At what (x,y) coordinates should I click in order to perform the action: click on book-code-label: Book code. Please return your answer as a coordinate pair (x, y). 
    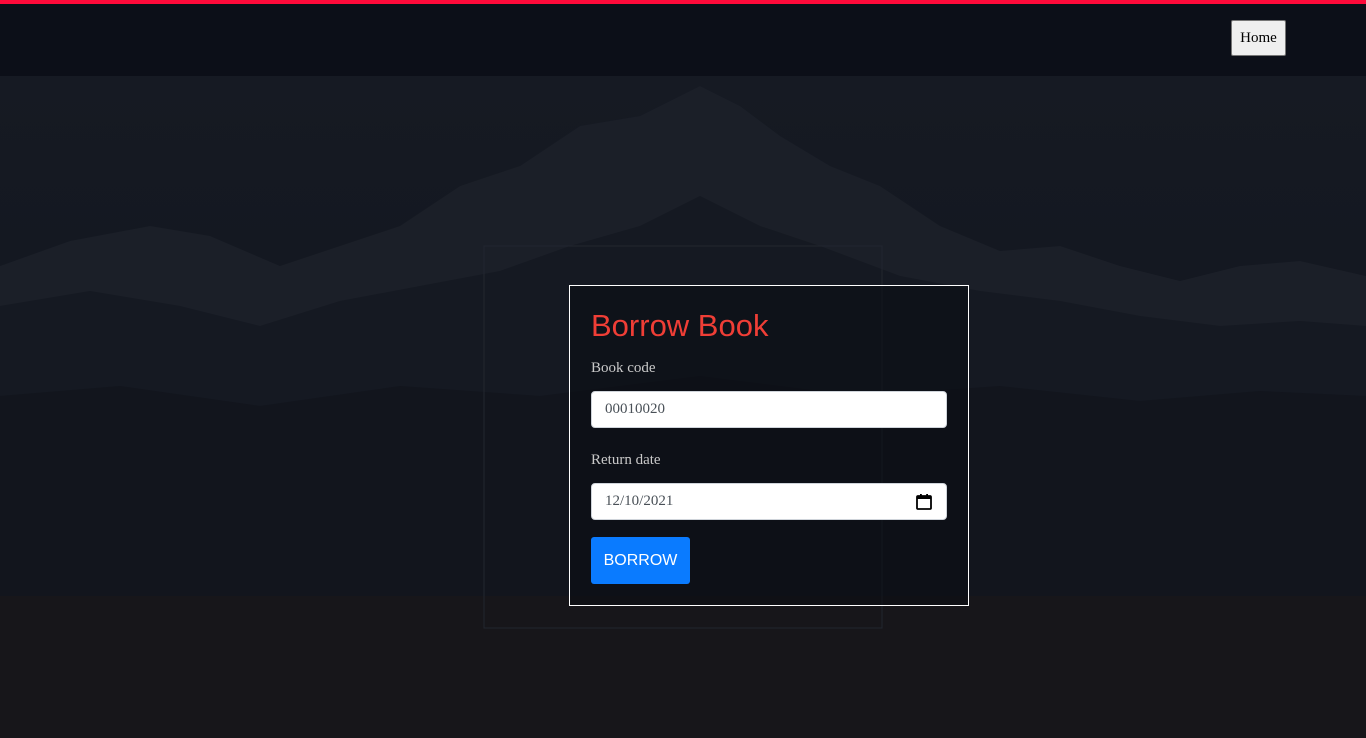
    Looking at the image, I should click on (623, 368).